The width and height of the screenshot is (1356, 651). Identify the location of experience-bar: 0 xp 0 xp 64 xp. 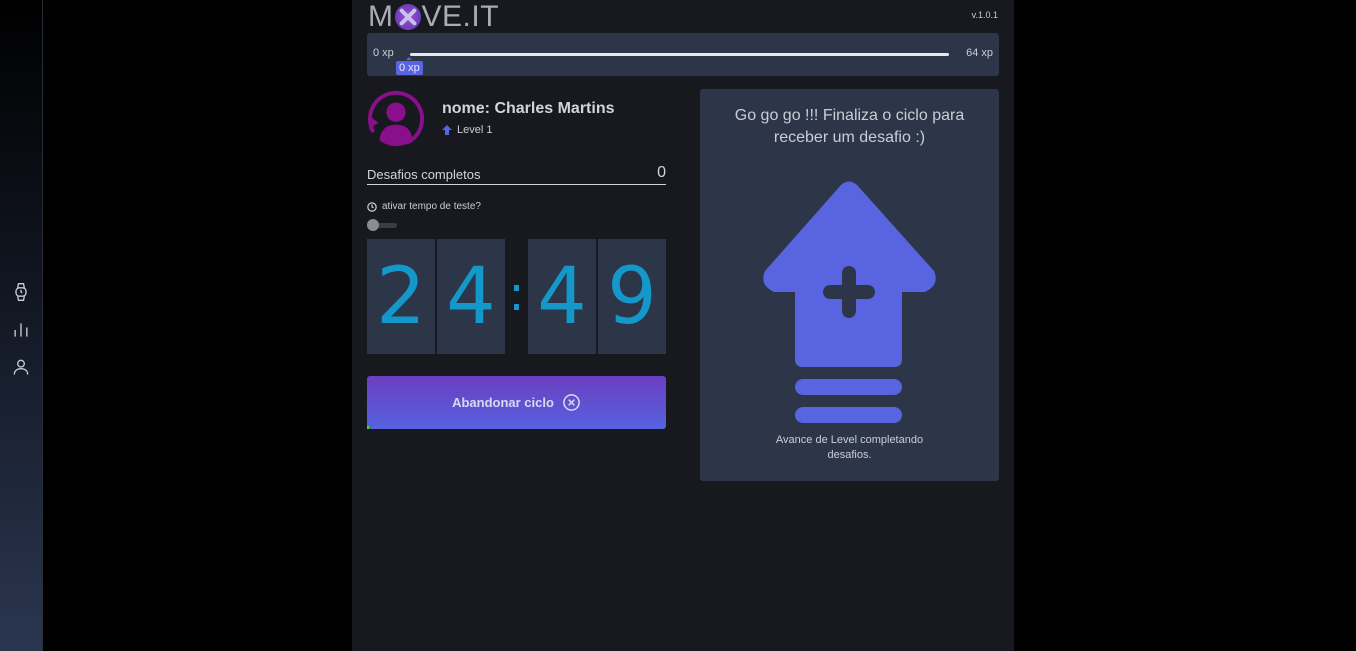
(683, 54).